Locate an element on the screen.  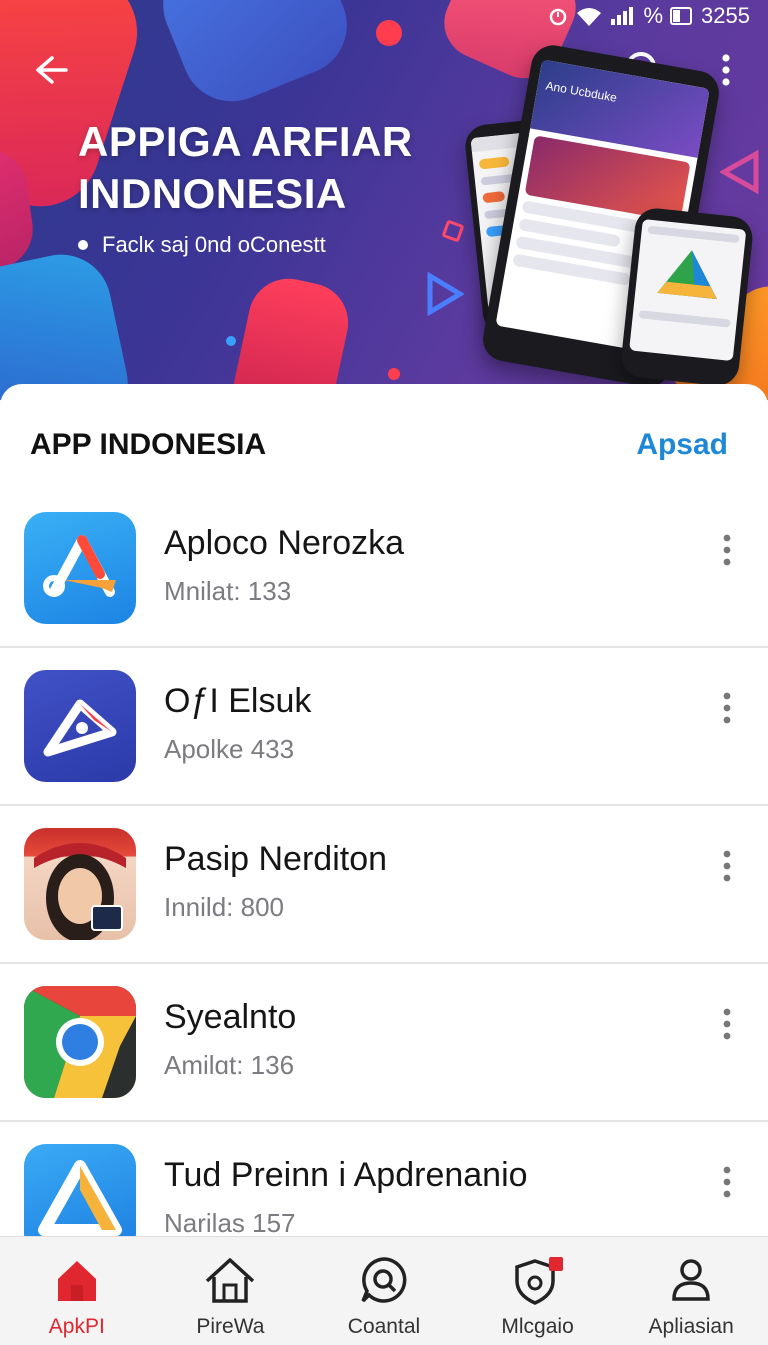
app-row: Tud Preinn i Apdrenanio Narilas 157 is located at coordinates (384, 1183).